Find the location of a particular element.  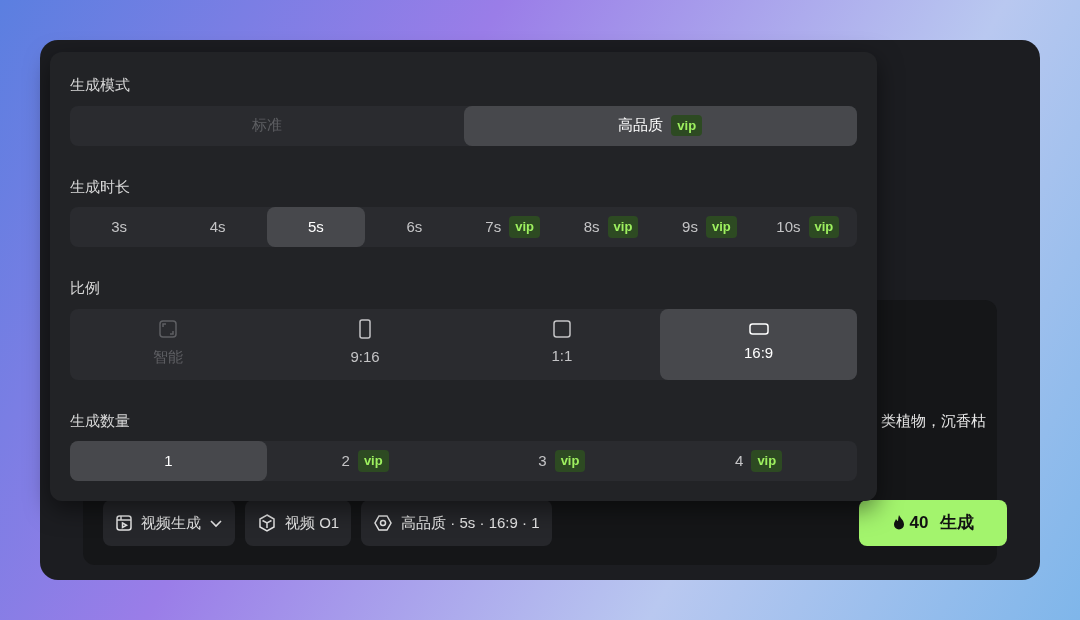

landscape-frame-icon is located at coordinates (758, 329).